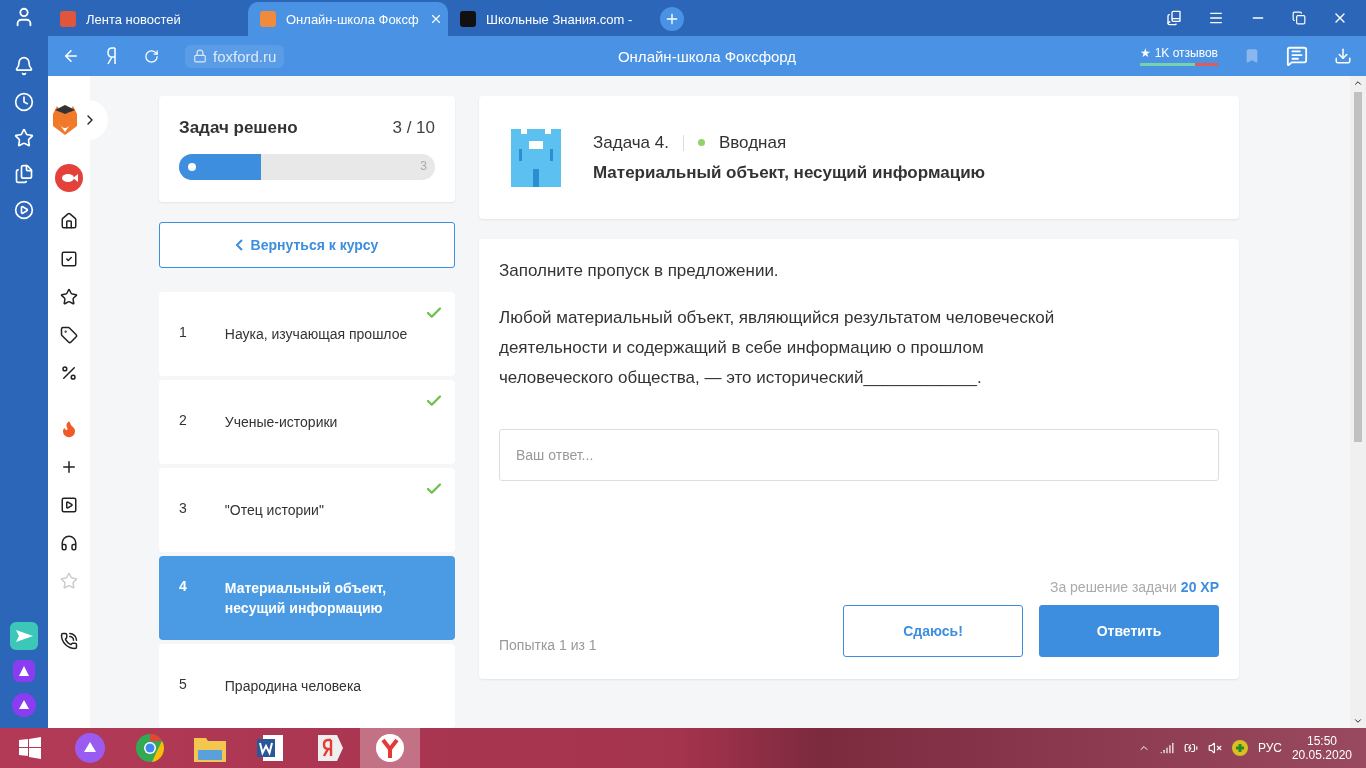 Image resolution: width=1366 pixels, height=768 pixels. What do you see at coordinates (1179, 56) in the screenshot?
I see `reviews-link: ★ 1K отзывов` at bounding box center [1179, 56].